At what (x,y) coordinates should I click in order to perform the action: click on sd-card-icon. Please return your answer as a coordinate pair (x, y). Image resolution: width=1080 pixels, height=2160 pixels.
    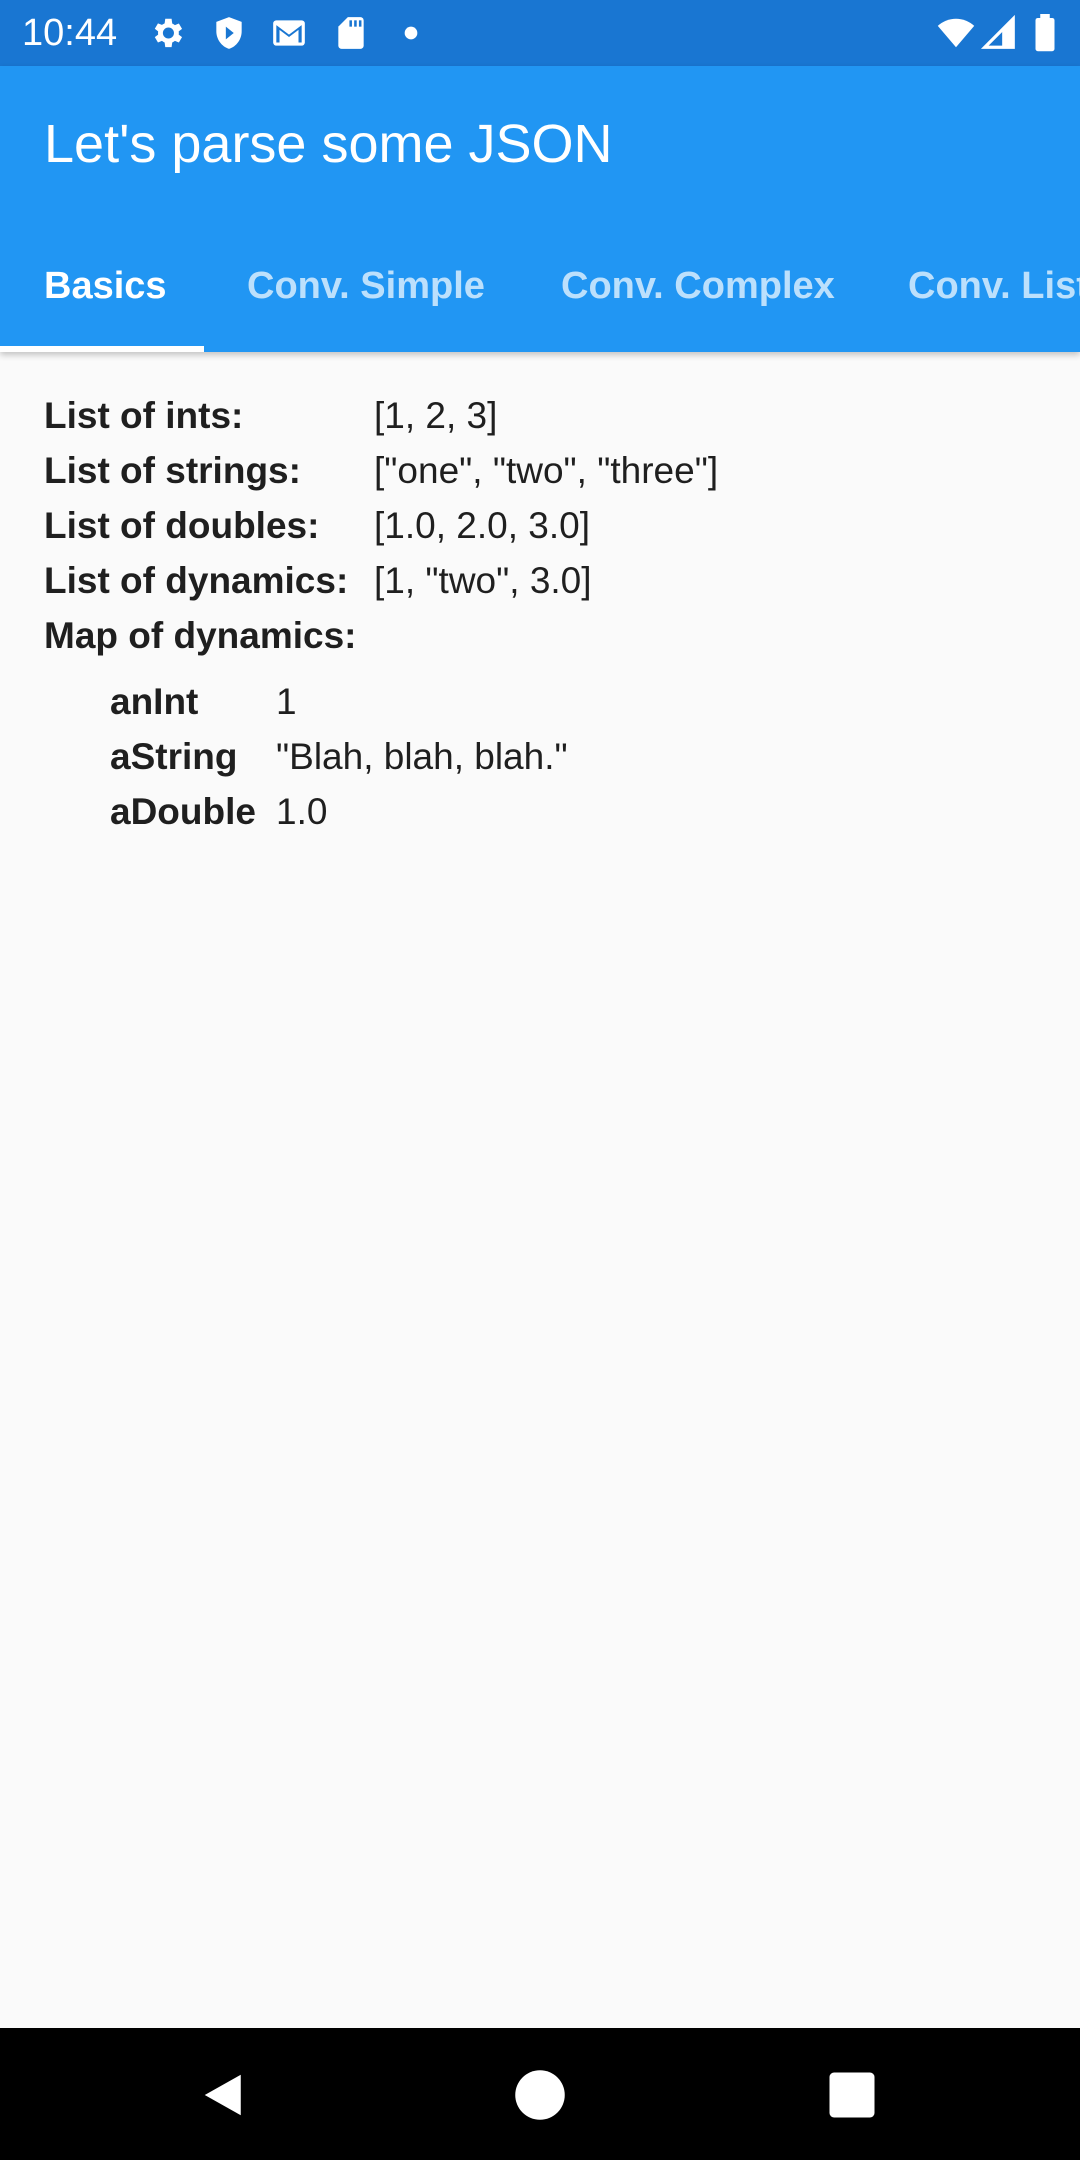
    Looking at the image, I should click on (351, 33).